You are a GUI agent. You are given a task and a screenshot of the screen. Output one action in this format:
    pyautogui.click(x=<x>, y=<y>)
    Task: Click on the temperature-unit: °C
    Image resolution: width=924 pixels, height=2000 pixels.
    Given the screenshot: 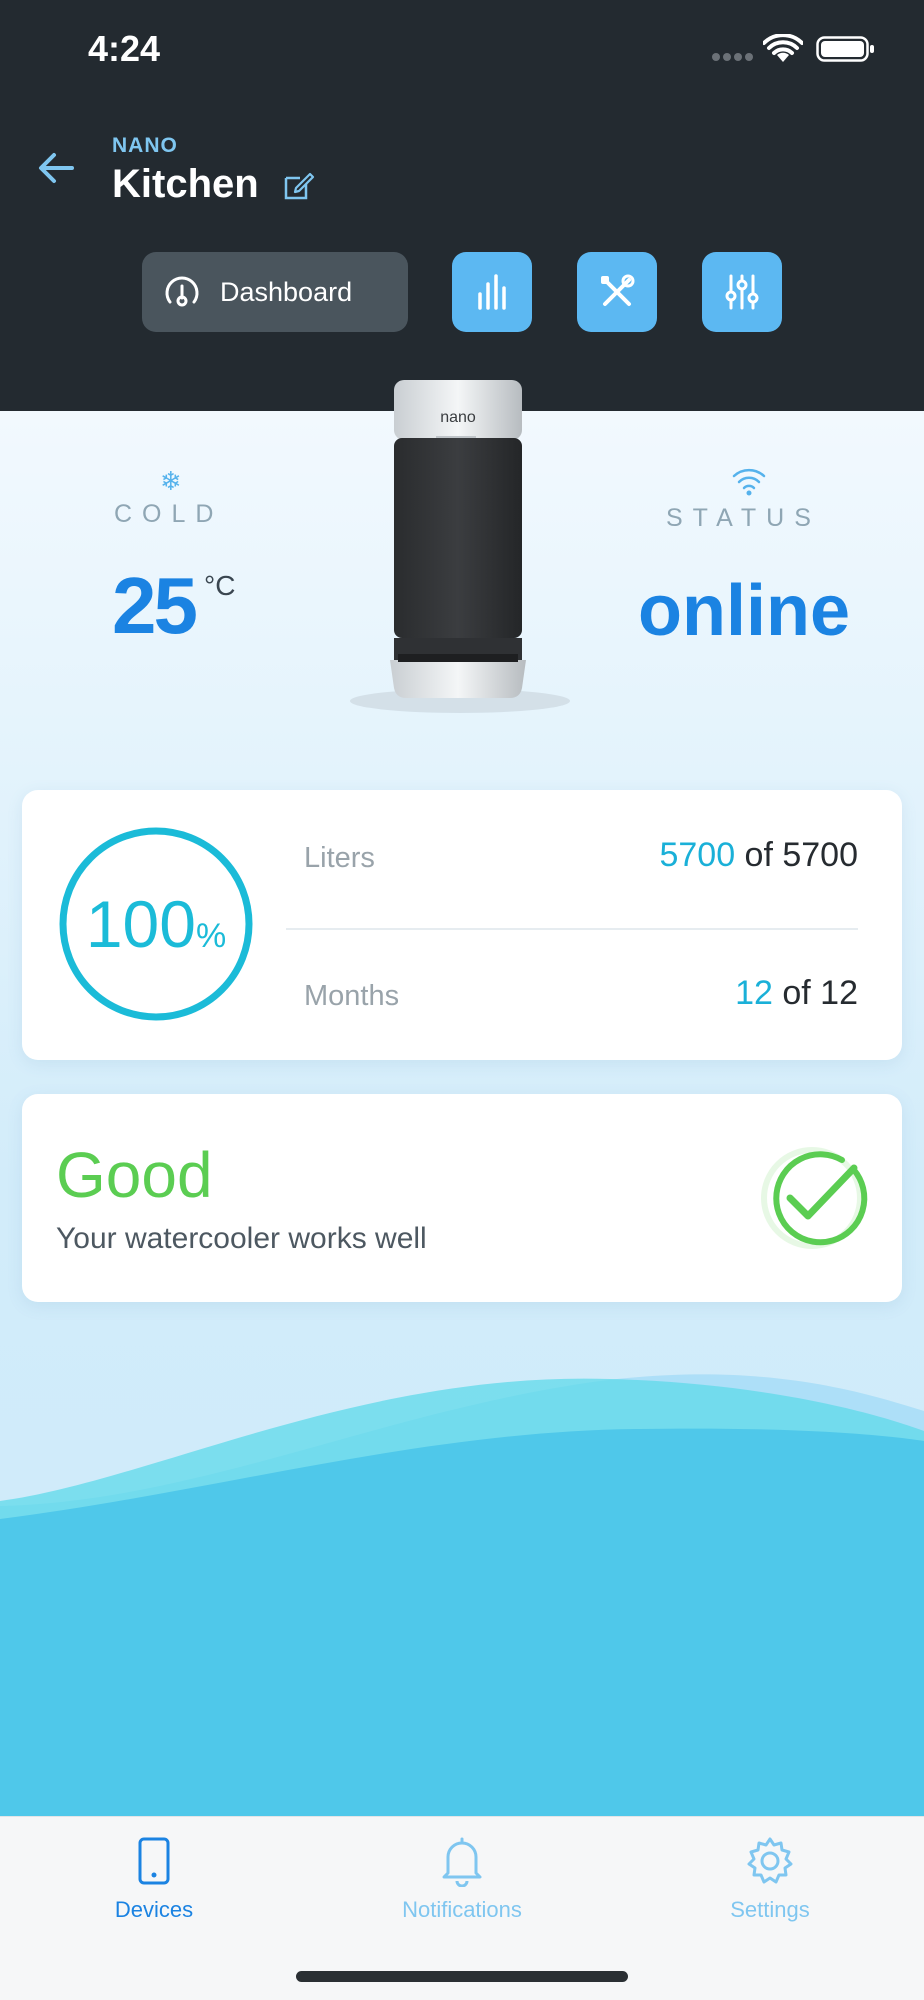 What is the action you would take?
    pyautogui.click(x=220, y=585)
    